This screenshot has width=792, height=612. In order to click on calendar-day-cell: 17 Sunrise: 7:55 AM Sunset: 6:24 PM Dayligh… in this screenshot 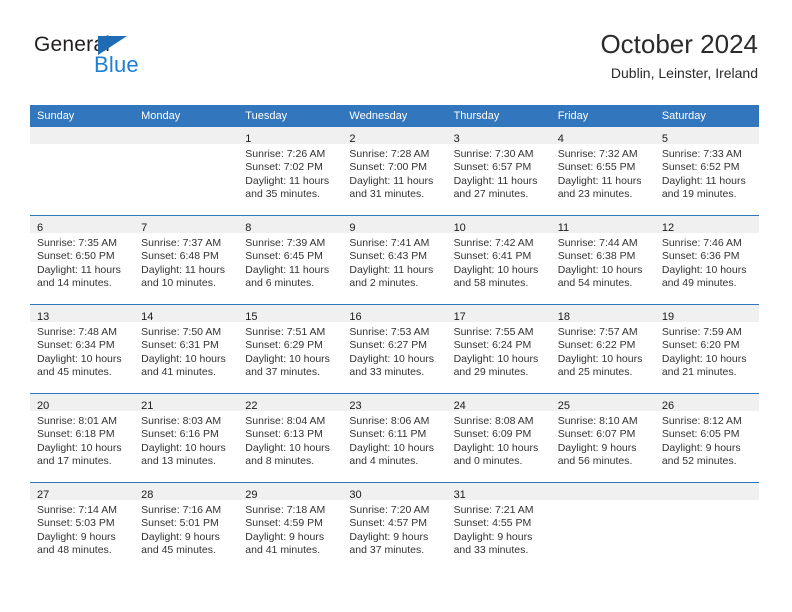, I will do `click(498, 349)`.